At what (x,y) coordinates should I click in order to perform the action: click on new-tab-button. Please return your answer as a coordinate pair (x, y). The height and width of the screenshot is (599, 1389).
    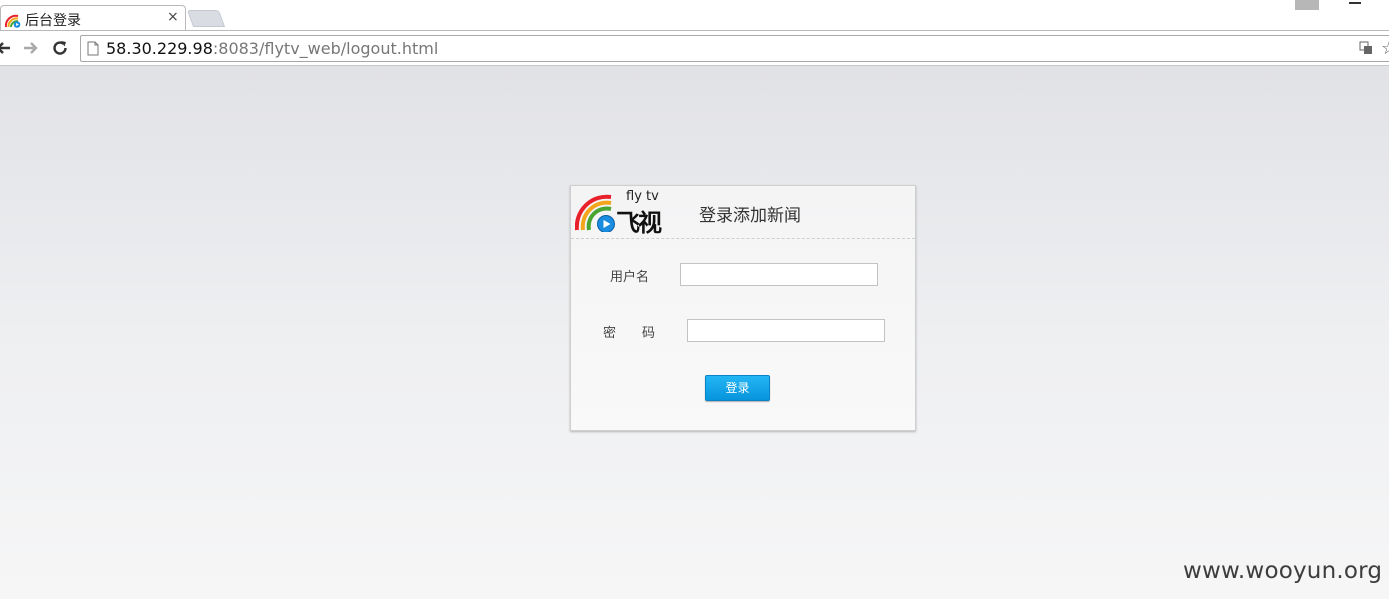
    Looking at the image, I should click on (206, 18).